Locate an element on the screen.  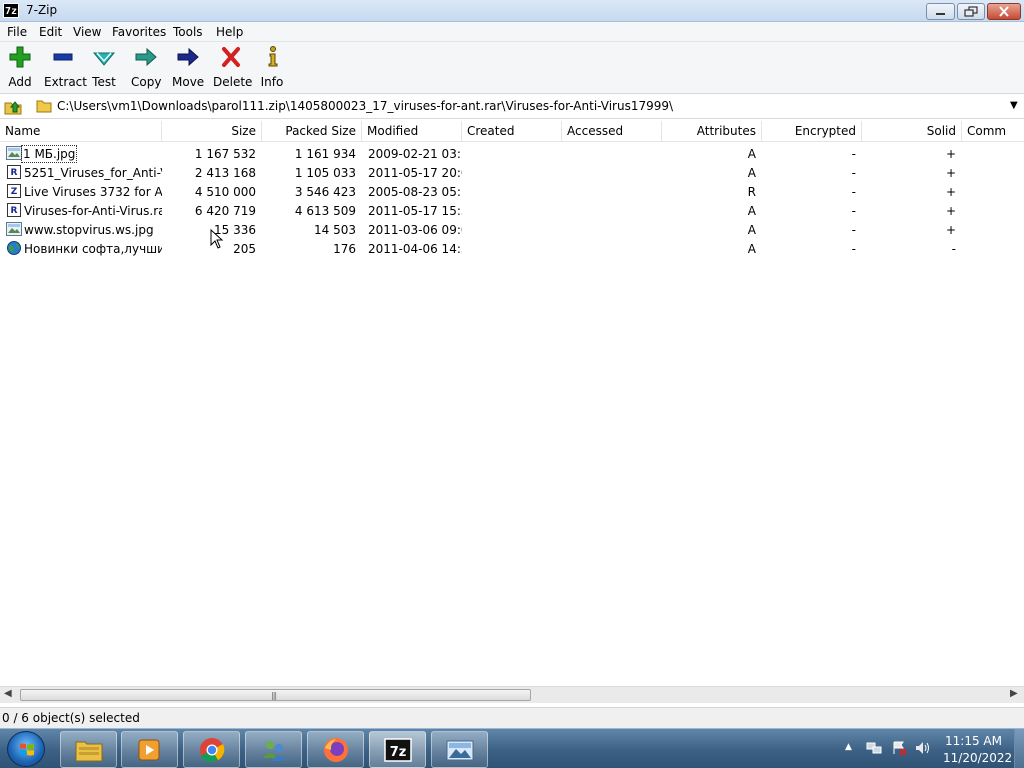
media-player-icon is located at coordinates (149, 750).